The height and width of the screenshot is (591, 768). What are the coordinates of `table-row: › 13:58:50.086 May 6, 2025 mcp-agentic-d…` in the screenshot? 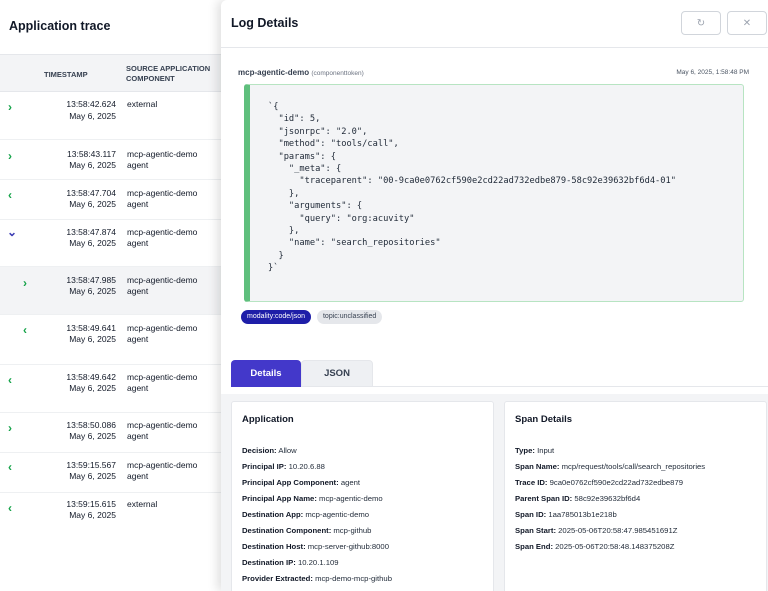 It's located at (116, 433).